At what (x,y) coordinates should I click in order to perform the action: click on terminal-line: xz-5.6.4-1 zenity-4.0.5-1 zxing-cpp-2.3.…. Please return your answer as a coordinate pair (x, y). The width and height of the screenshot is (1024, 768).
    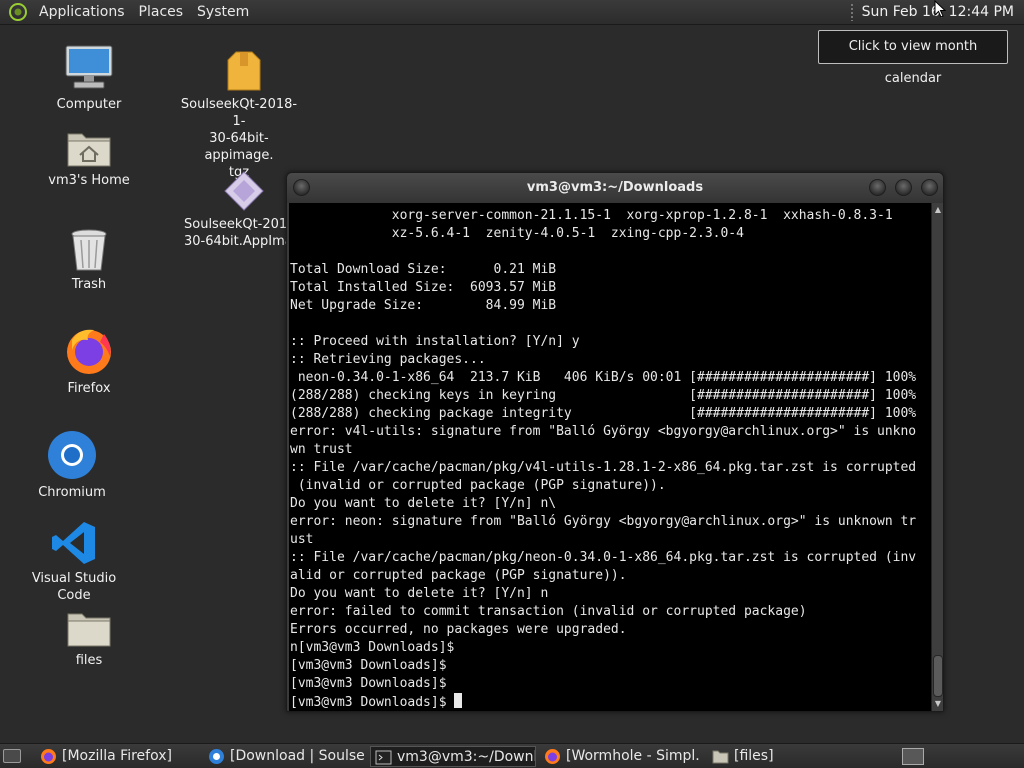
    Looking at the image, I should click on (517, 233).